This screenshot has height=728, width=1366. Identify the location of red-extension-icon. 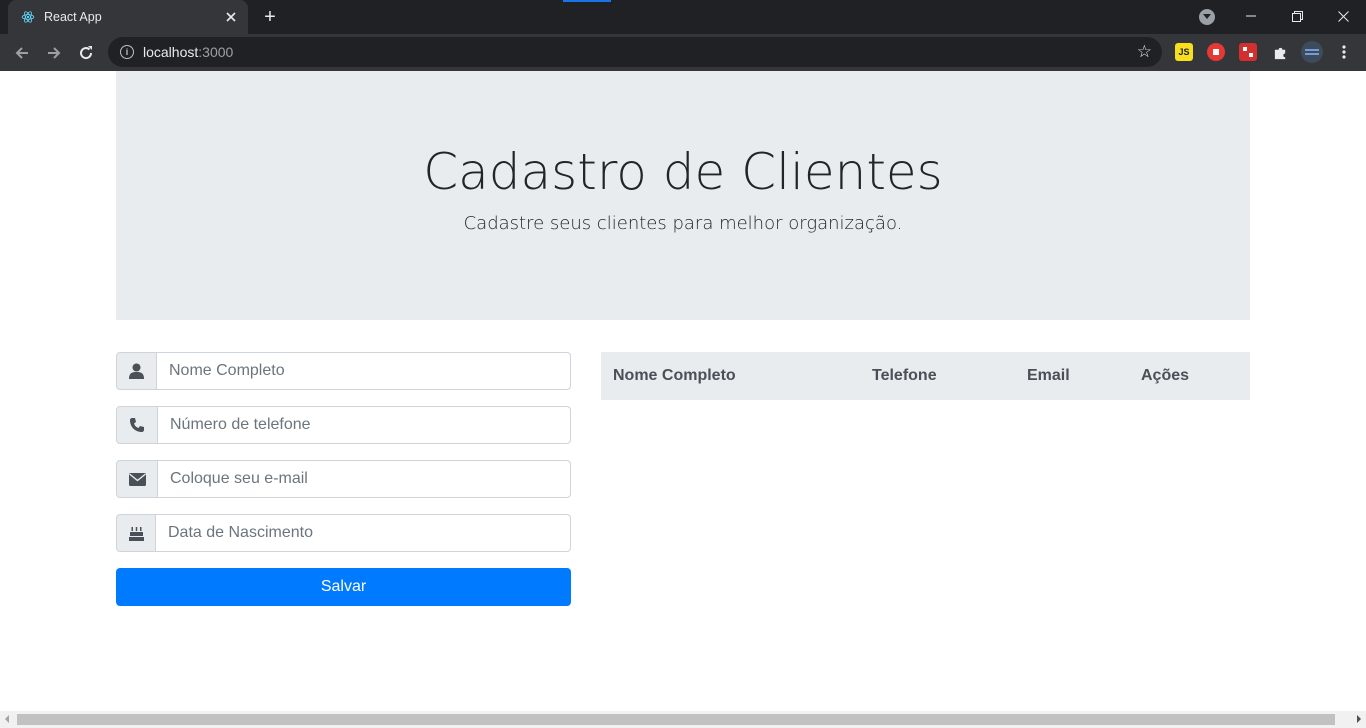
(1248, 52).